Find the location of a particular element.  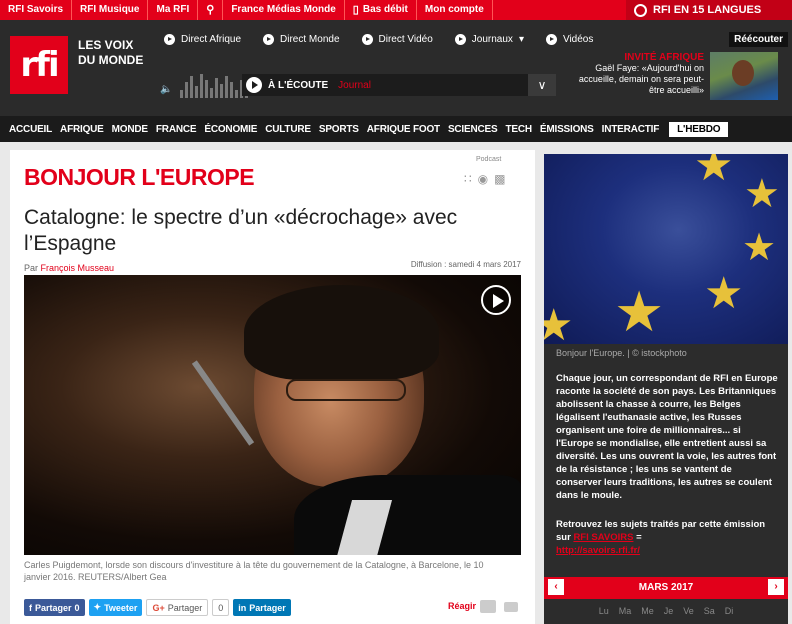

calendar-next-button: › is located at coordinates (776, 587).